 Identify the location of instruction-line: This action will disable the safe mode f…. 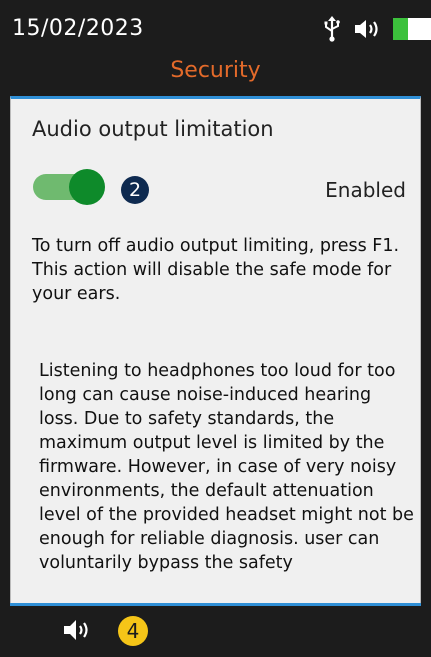
(212, 282).